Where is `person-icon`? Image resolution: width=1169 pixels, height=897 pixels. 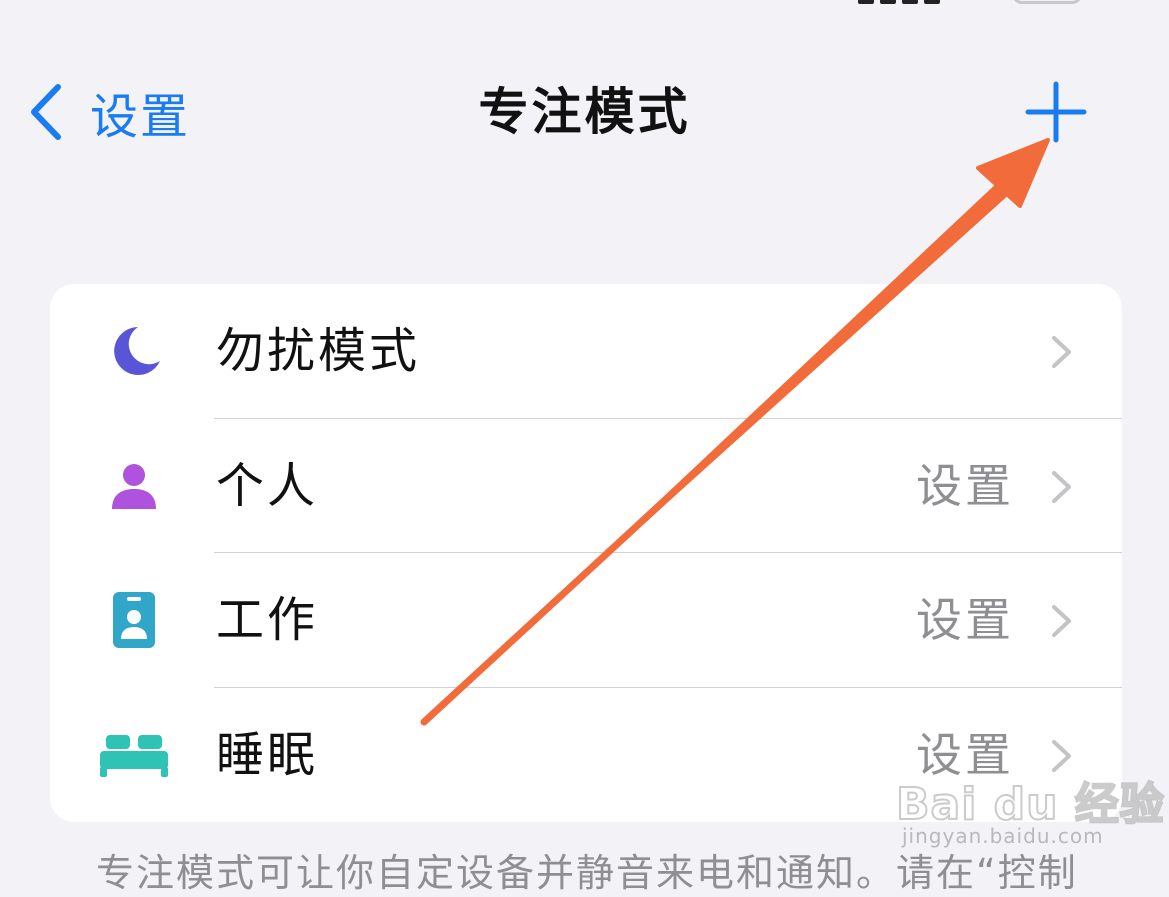 person-icon is located at coordinates (134, 486).